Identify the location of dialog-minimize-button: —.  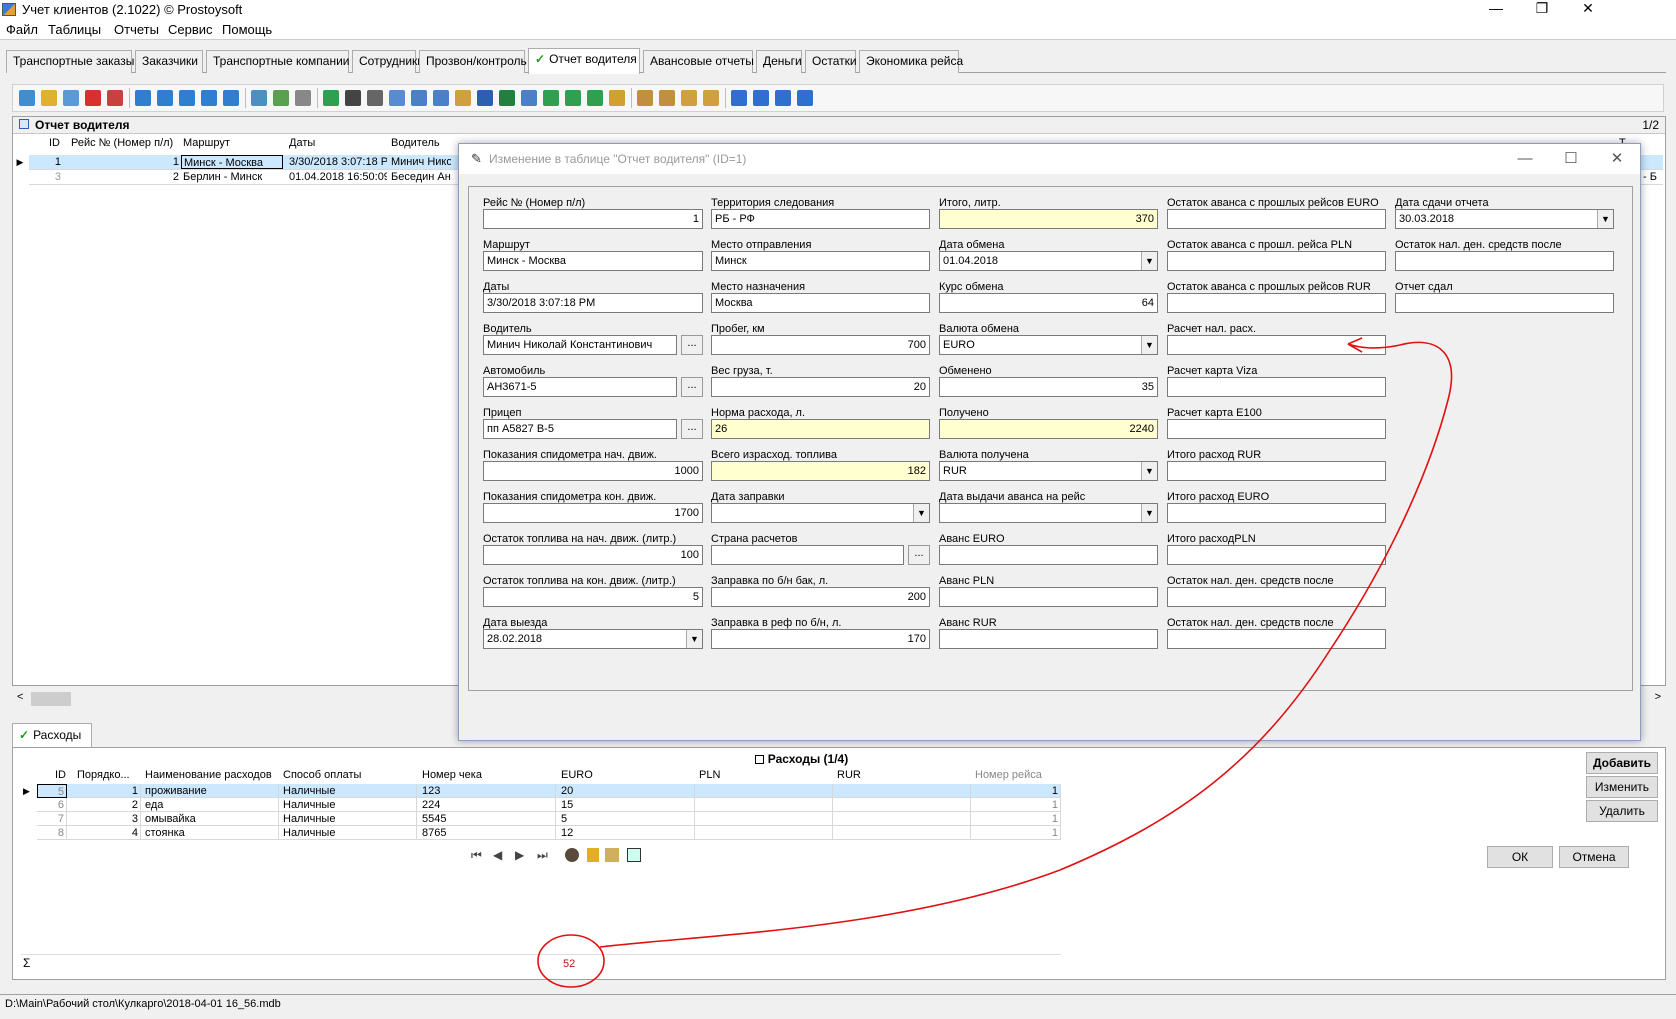
(1525, 159).